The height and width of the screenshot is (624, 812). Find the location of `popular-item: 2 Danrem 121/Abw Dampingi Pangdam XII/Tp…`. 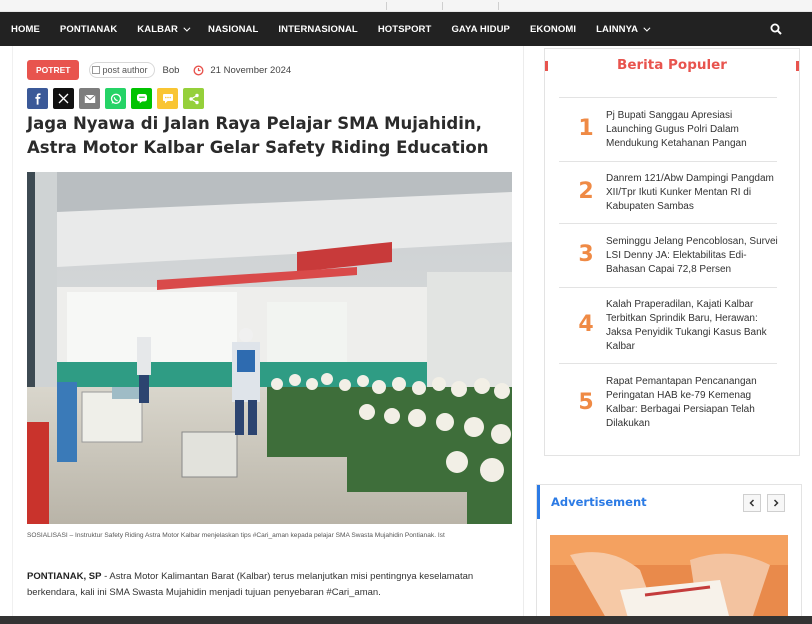

popular-item: 2 Danrem 121/Abw Dampingi Pangdam XII/Tp… is located at coordinates (668, 192).